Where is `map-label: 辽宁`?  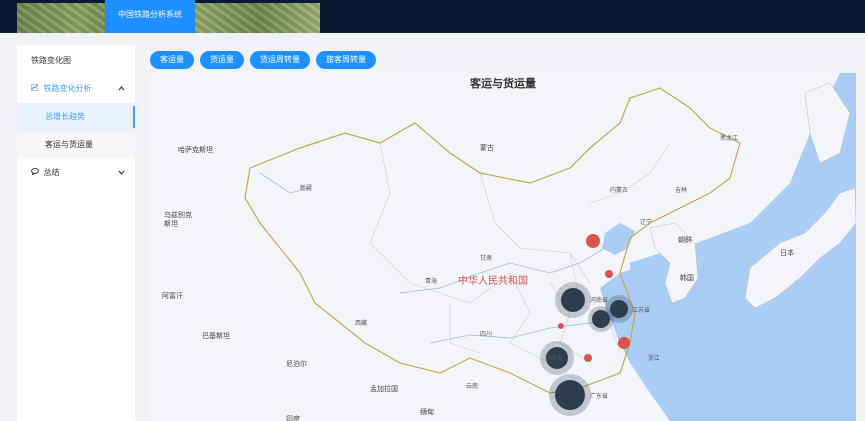
map-label: 辽宁 is located at coordinates (646, 222).